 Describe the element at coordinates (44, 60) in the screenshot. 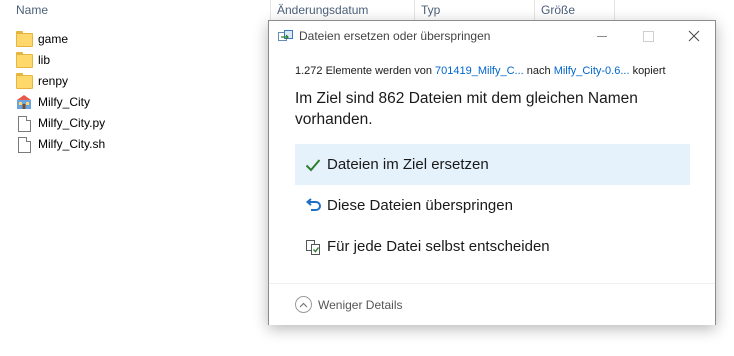

I see `file-name: lib` at that location.